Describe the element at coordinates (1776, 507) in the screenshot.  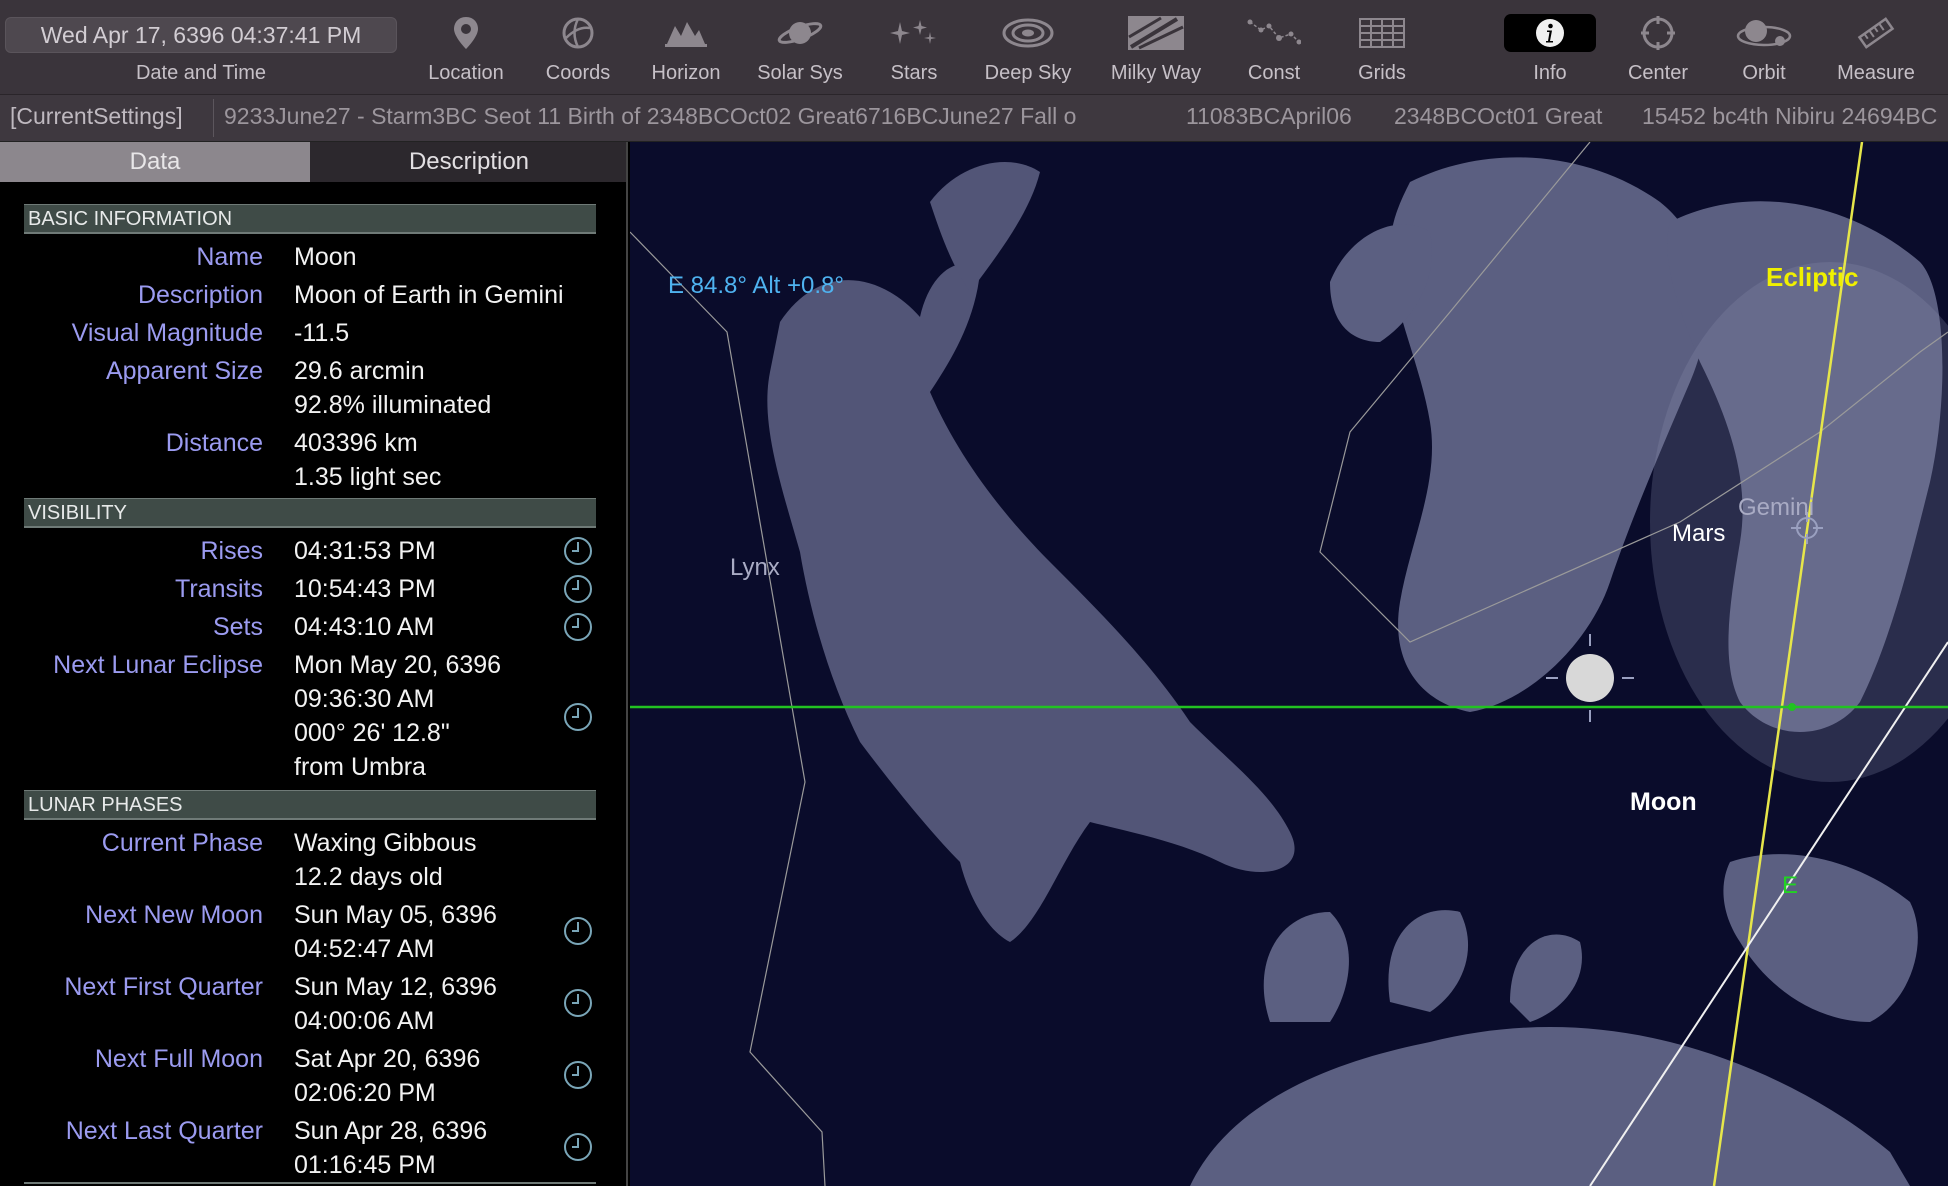
I see `gemini-label: Gemini` at that location.